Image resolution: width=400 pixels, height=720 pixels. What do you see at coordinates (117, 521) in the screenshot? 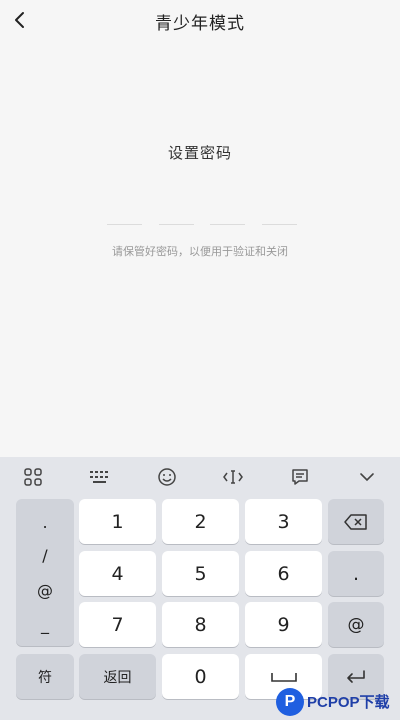
I see `key-1: 1` at bounding box center [117, 521].